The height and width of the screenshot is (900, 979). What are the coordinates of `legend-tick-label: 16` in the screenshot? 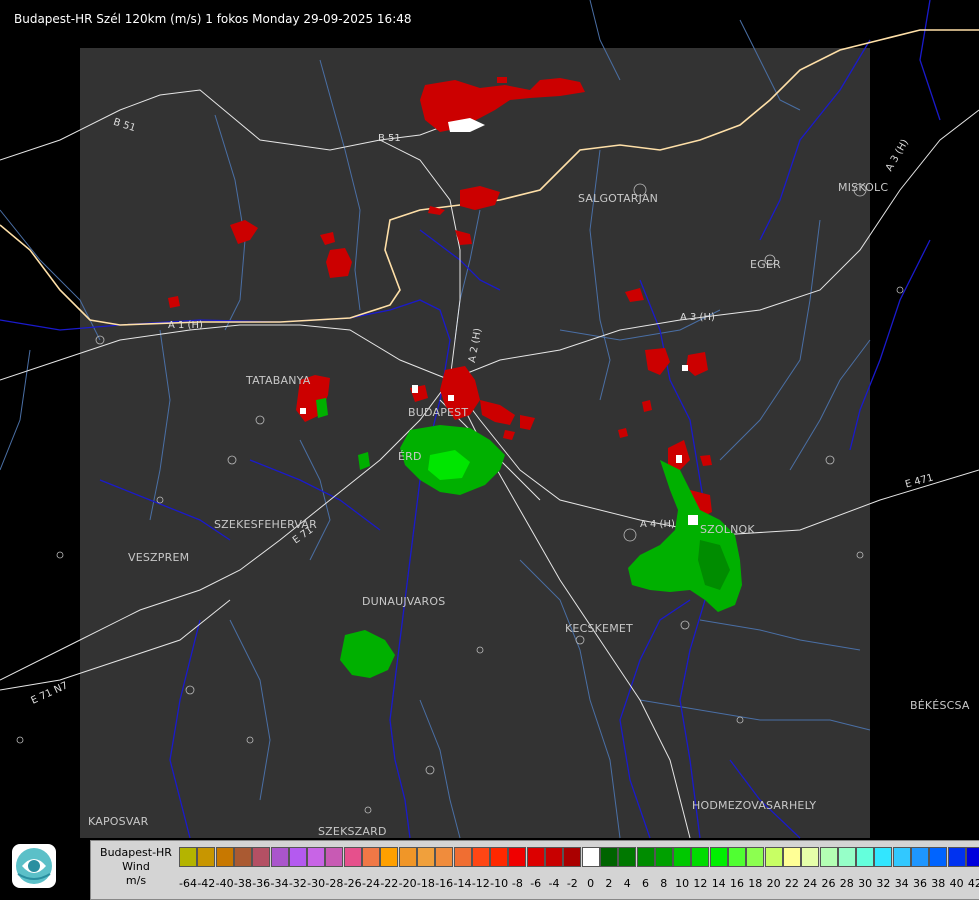 It's located at (737, 883).